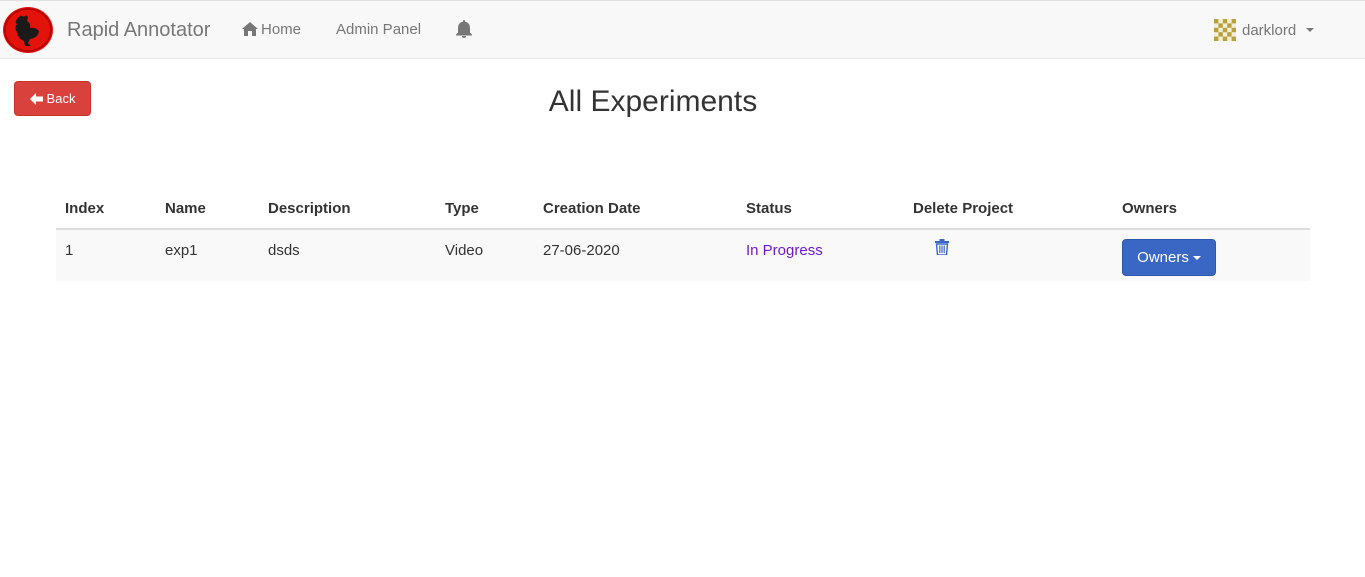 The width and height of the screenshot is (1365, 577). Describe the element at coordinates (281, 29) in the screenshot. I see `nav-home-label: Home` at that location.